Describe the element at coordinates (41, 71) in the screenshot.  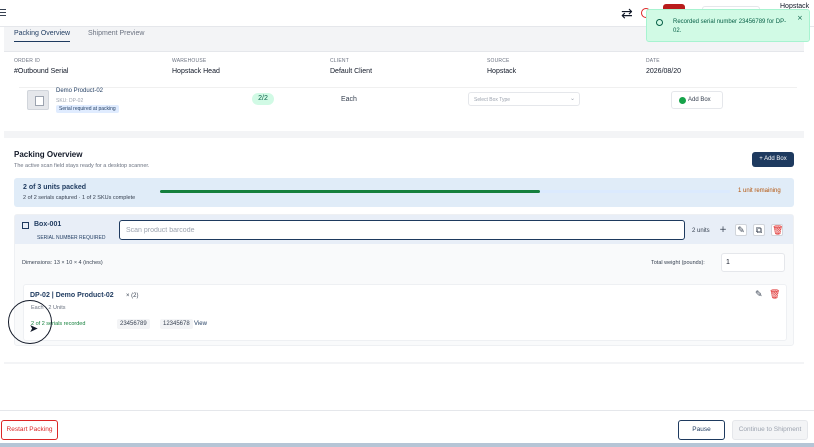
I see `field-value: #Outbound Serial` at that location.